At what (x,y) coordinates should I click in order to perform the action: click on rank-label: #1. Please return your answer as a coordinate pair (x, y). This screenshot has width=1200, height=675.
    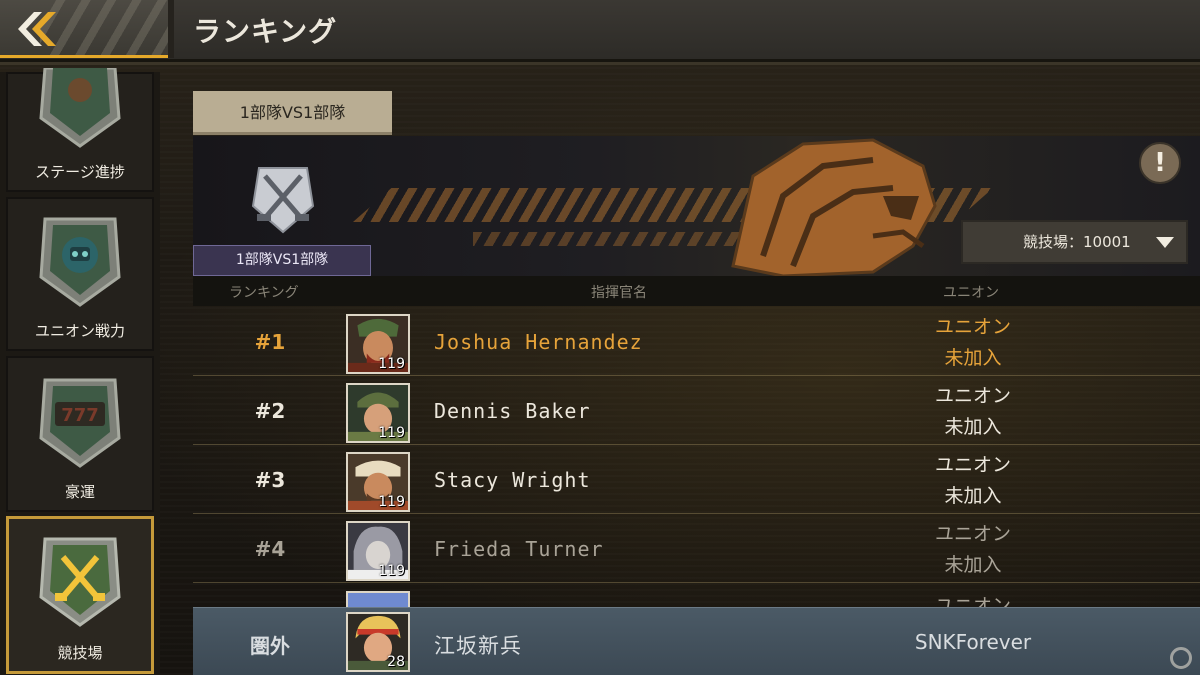
    Looking at the image, I should click on (270, 342).